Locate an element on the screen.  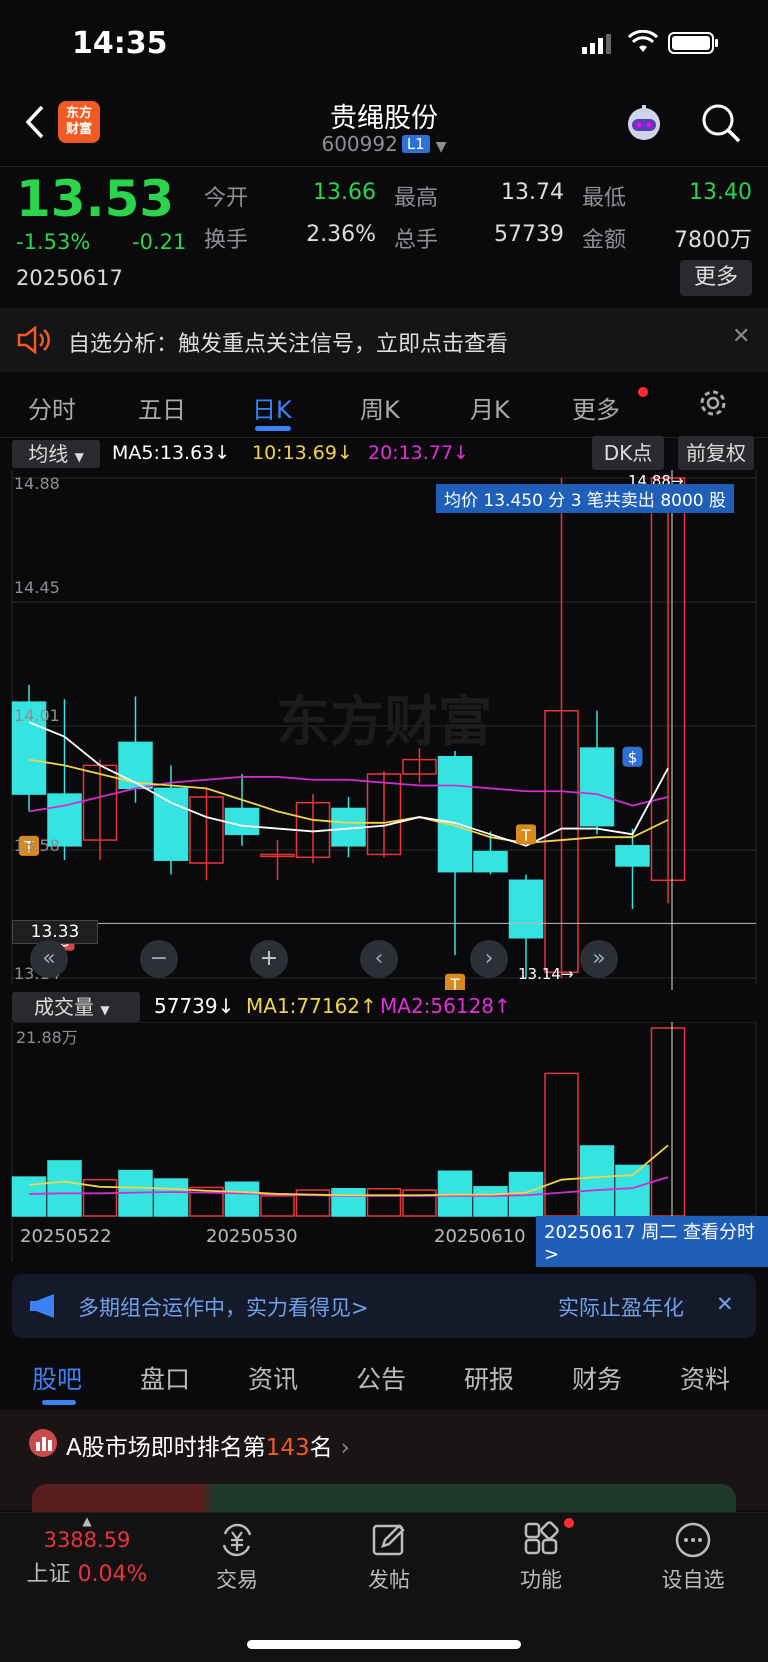
chevron-down-icon: ▼ is located at coordinates (441, 147).